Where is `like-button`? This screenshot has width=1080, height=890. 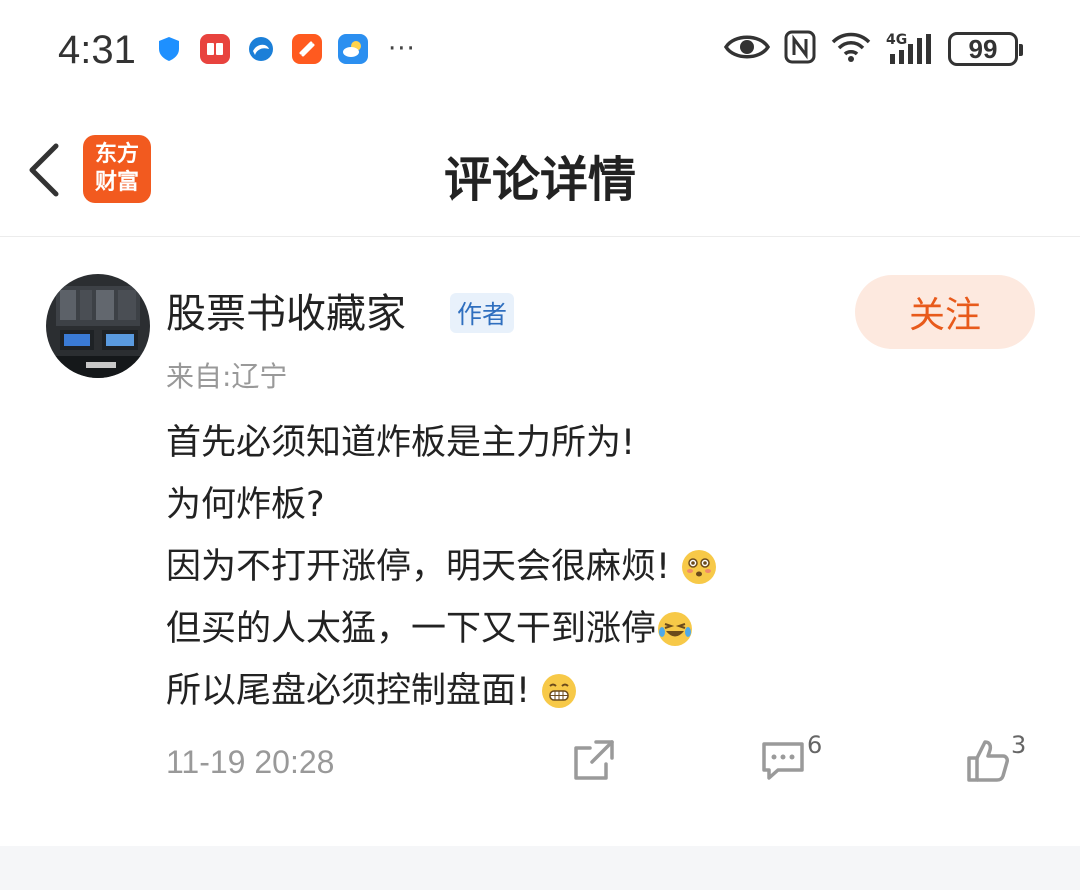 like-button is located at coordinates (988, 763).